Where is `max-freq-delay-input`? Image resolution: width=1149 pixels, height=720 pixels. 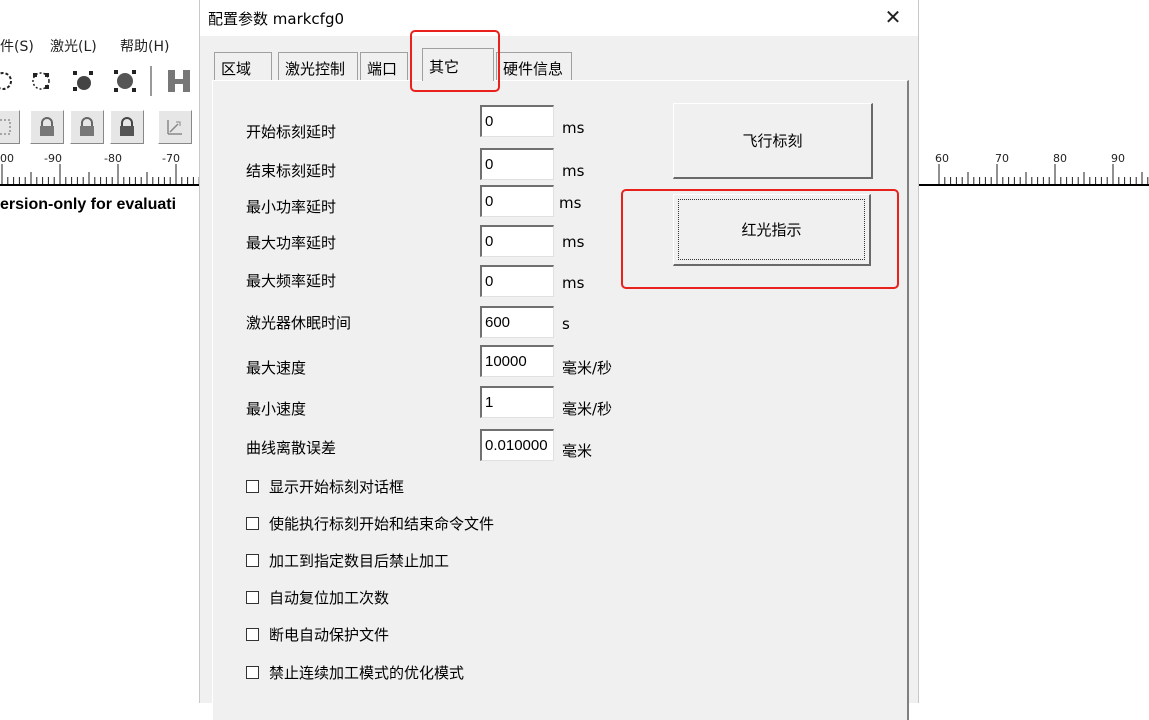
max-freq-delay-input is located at coordinates (517, 281).